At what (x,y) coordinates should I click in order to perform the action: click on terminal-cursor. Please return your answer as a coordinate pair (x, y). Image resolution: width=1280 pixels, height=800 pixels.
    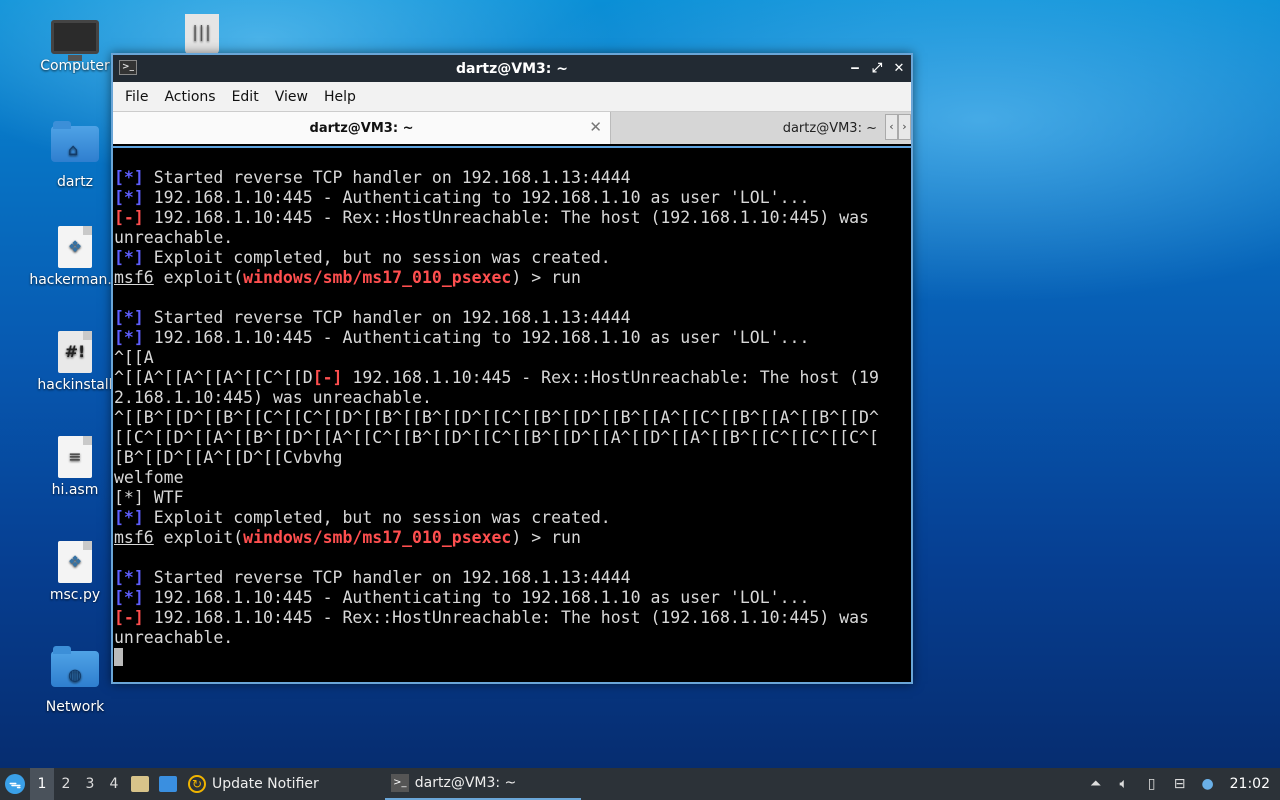
    Looking at the image, I should click on (118, 657).